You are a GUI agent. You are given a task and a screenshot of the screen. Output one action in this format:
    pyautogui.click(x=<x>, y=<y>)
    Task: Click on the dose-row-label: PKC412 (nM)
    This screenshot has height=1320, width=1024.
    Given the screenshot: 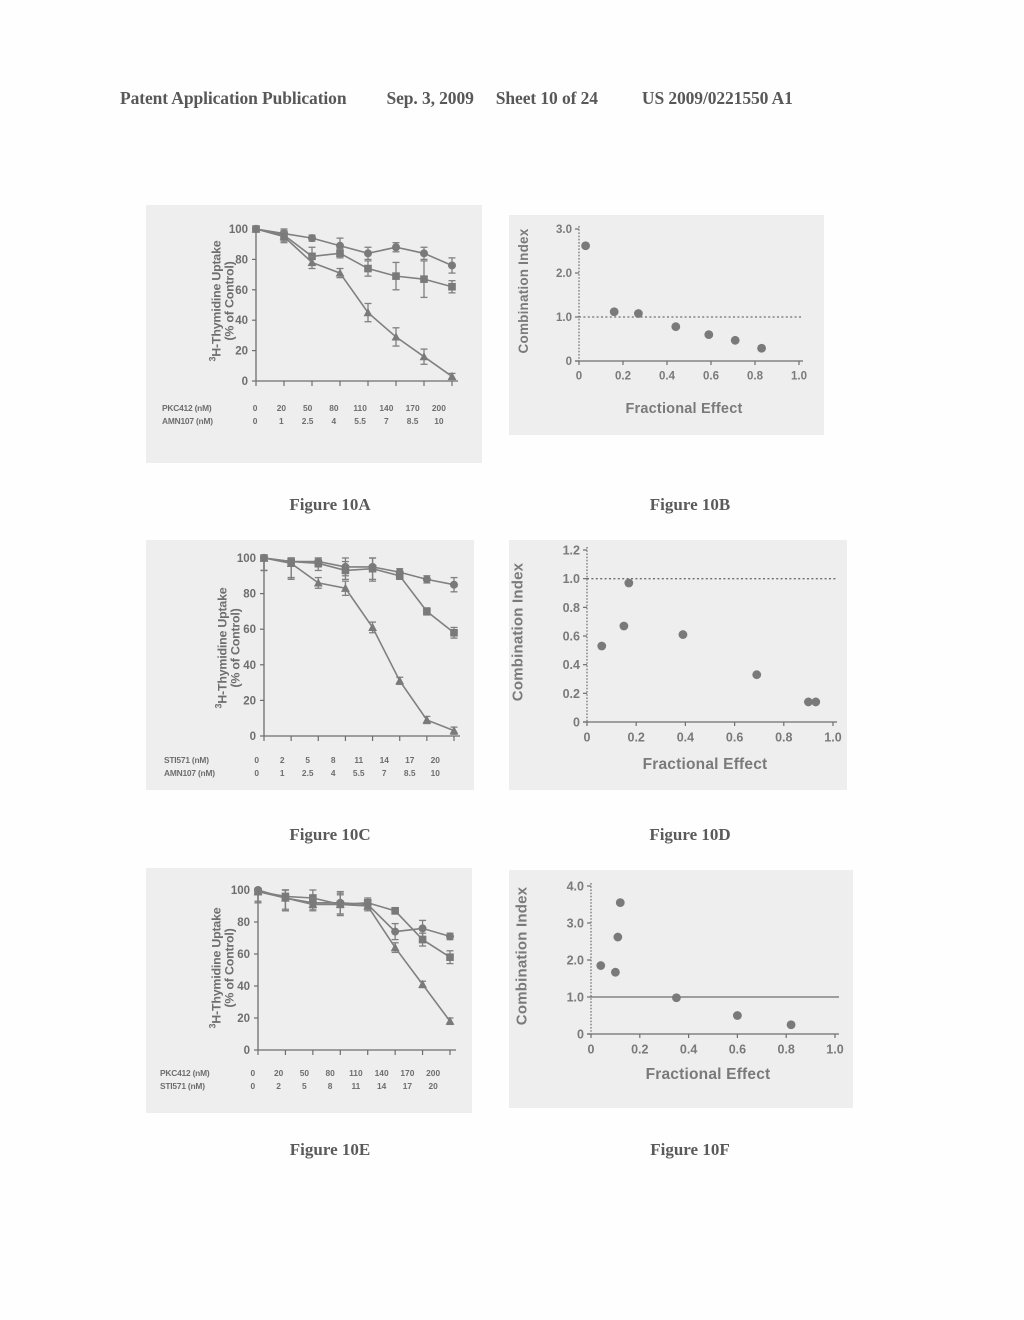 What is the action you would take?
    pyautogui.click(x=185, y=1072)
    